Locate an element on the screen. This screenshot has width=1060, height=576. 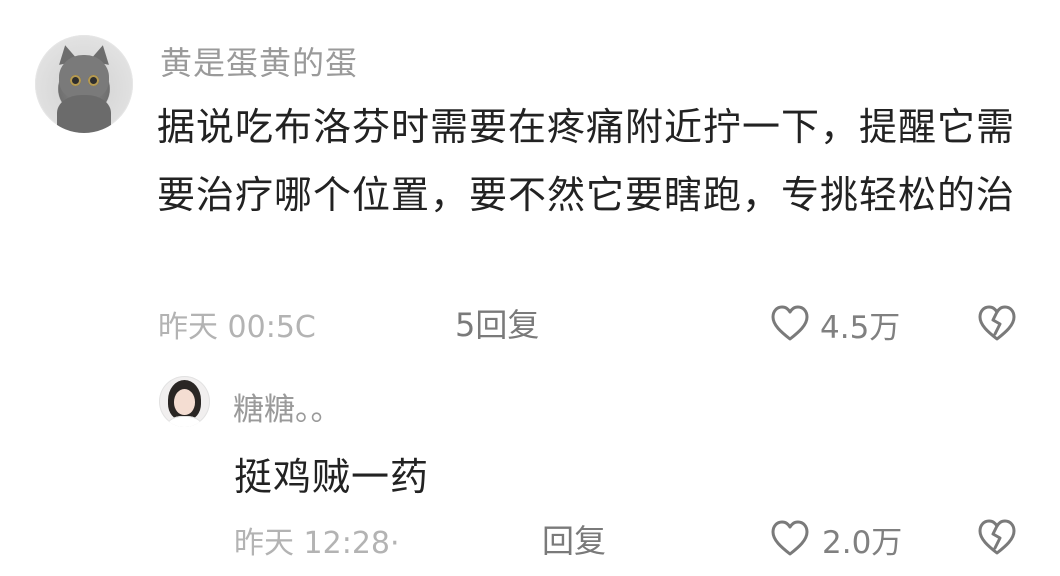
comment-time: 昨天 12:28· is located at coordinates (317, 543).